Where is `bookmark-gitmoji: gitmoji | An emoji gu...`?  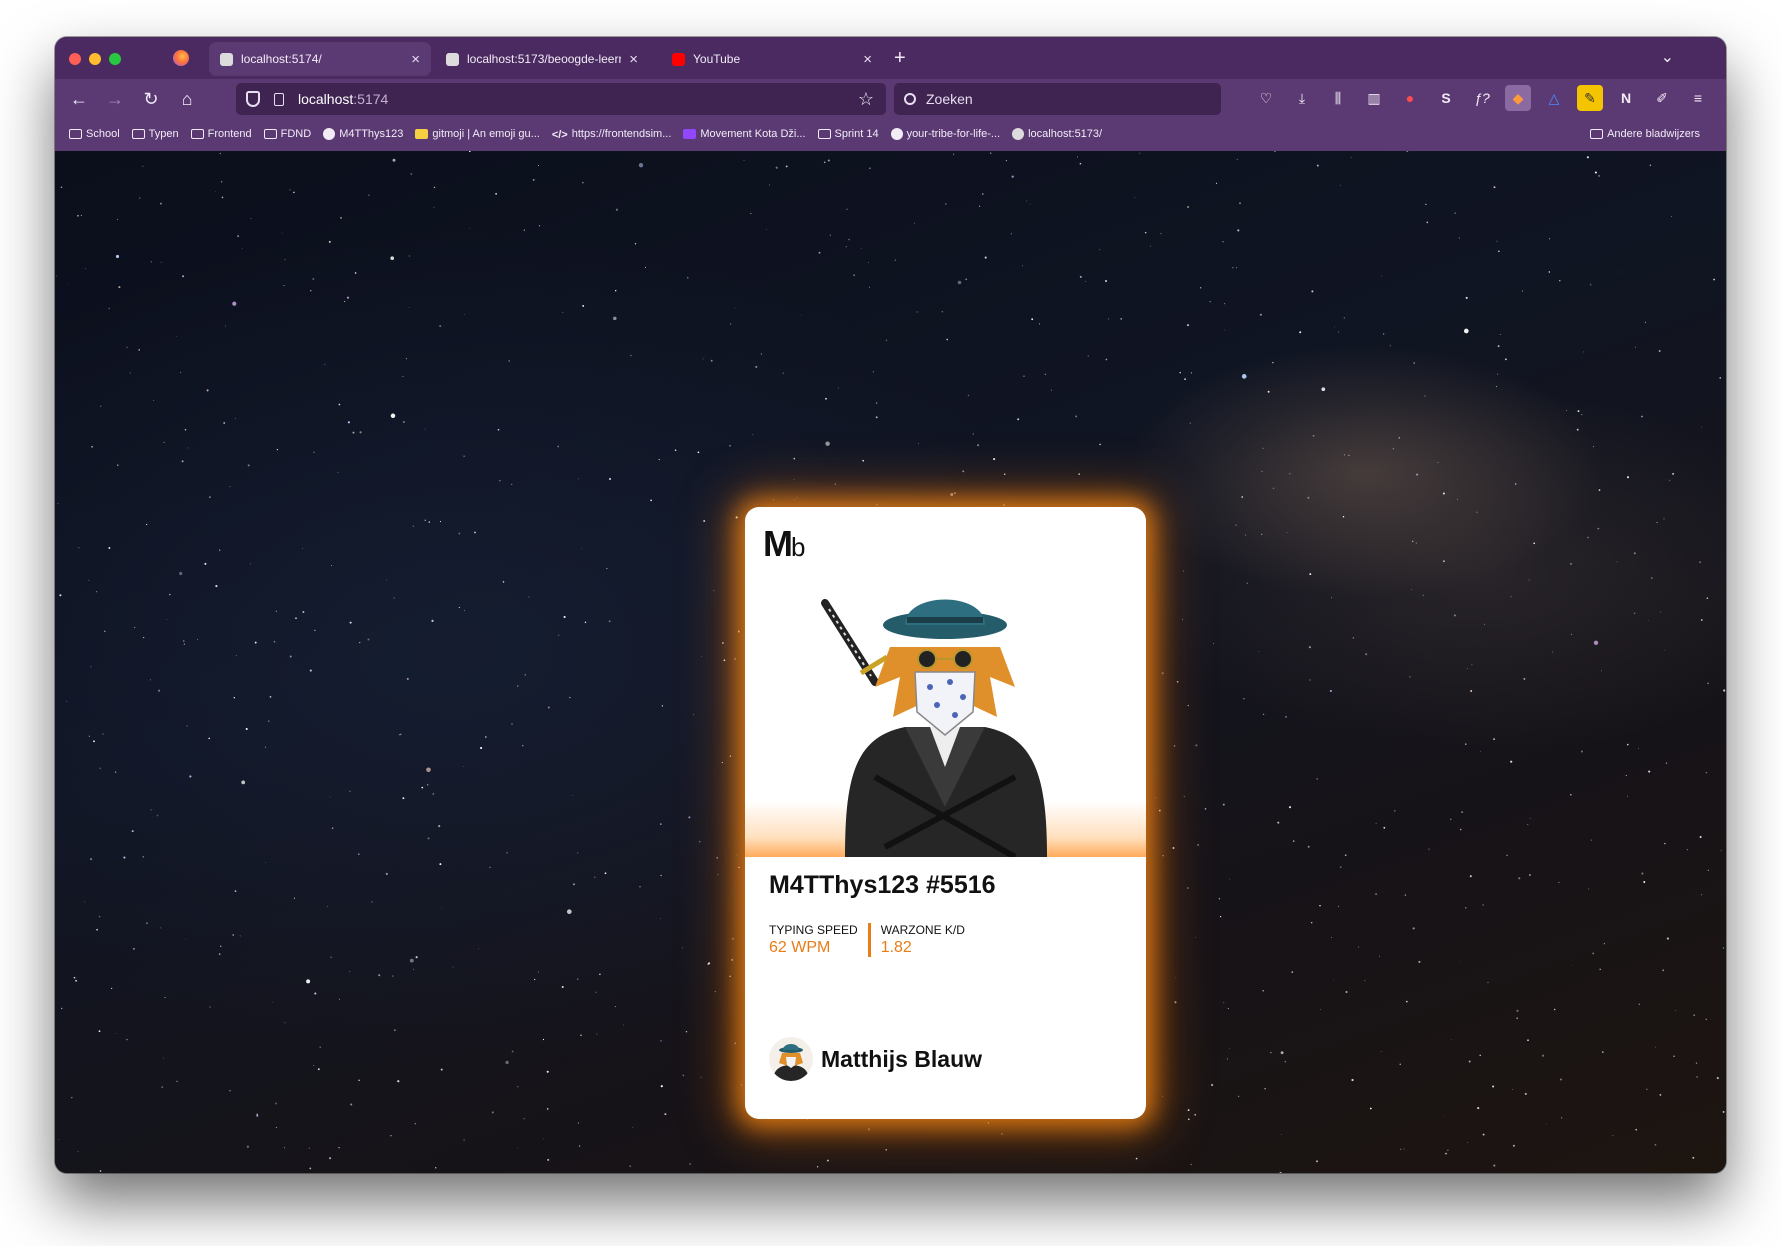
bookmark-gitmoji: gitmoji | An emoji gu... is located at coordinates (477, 134).